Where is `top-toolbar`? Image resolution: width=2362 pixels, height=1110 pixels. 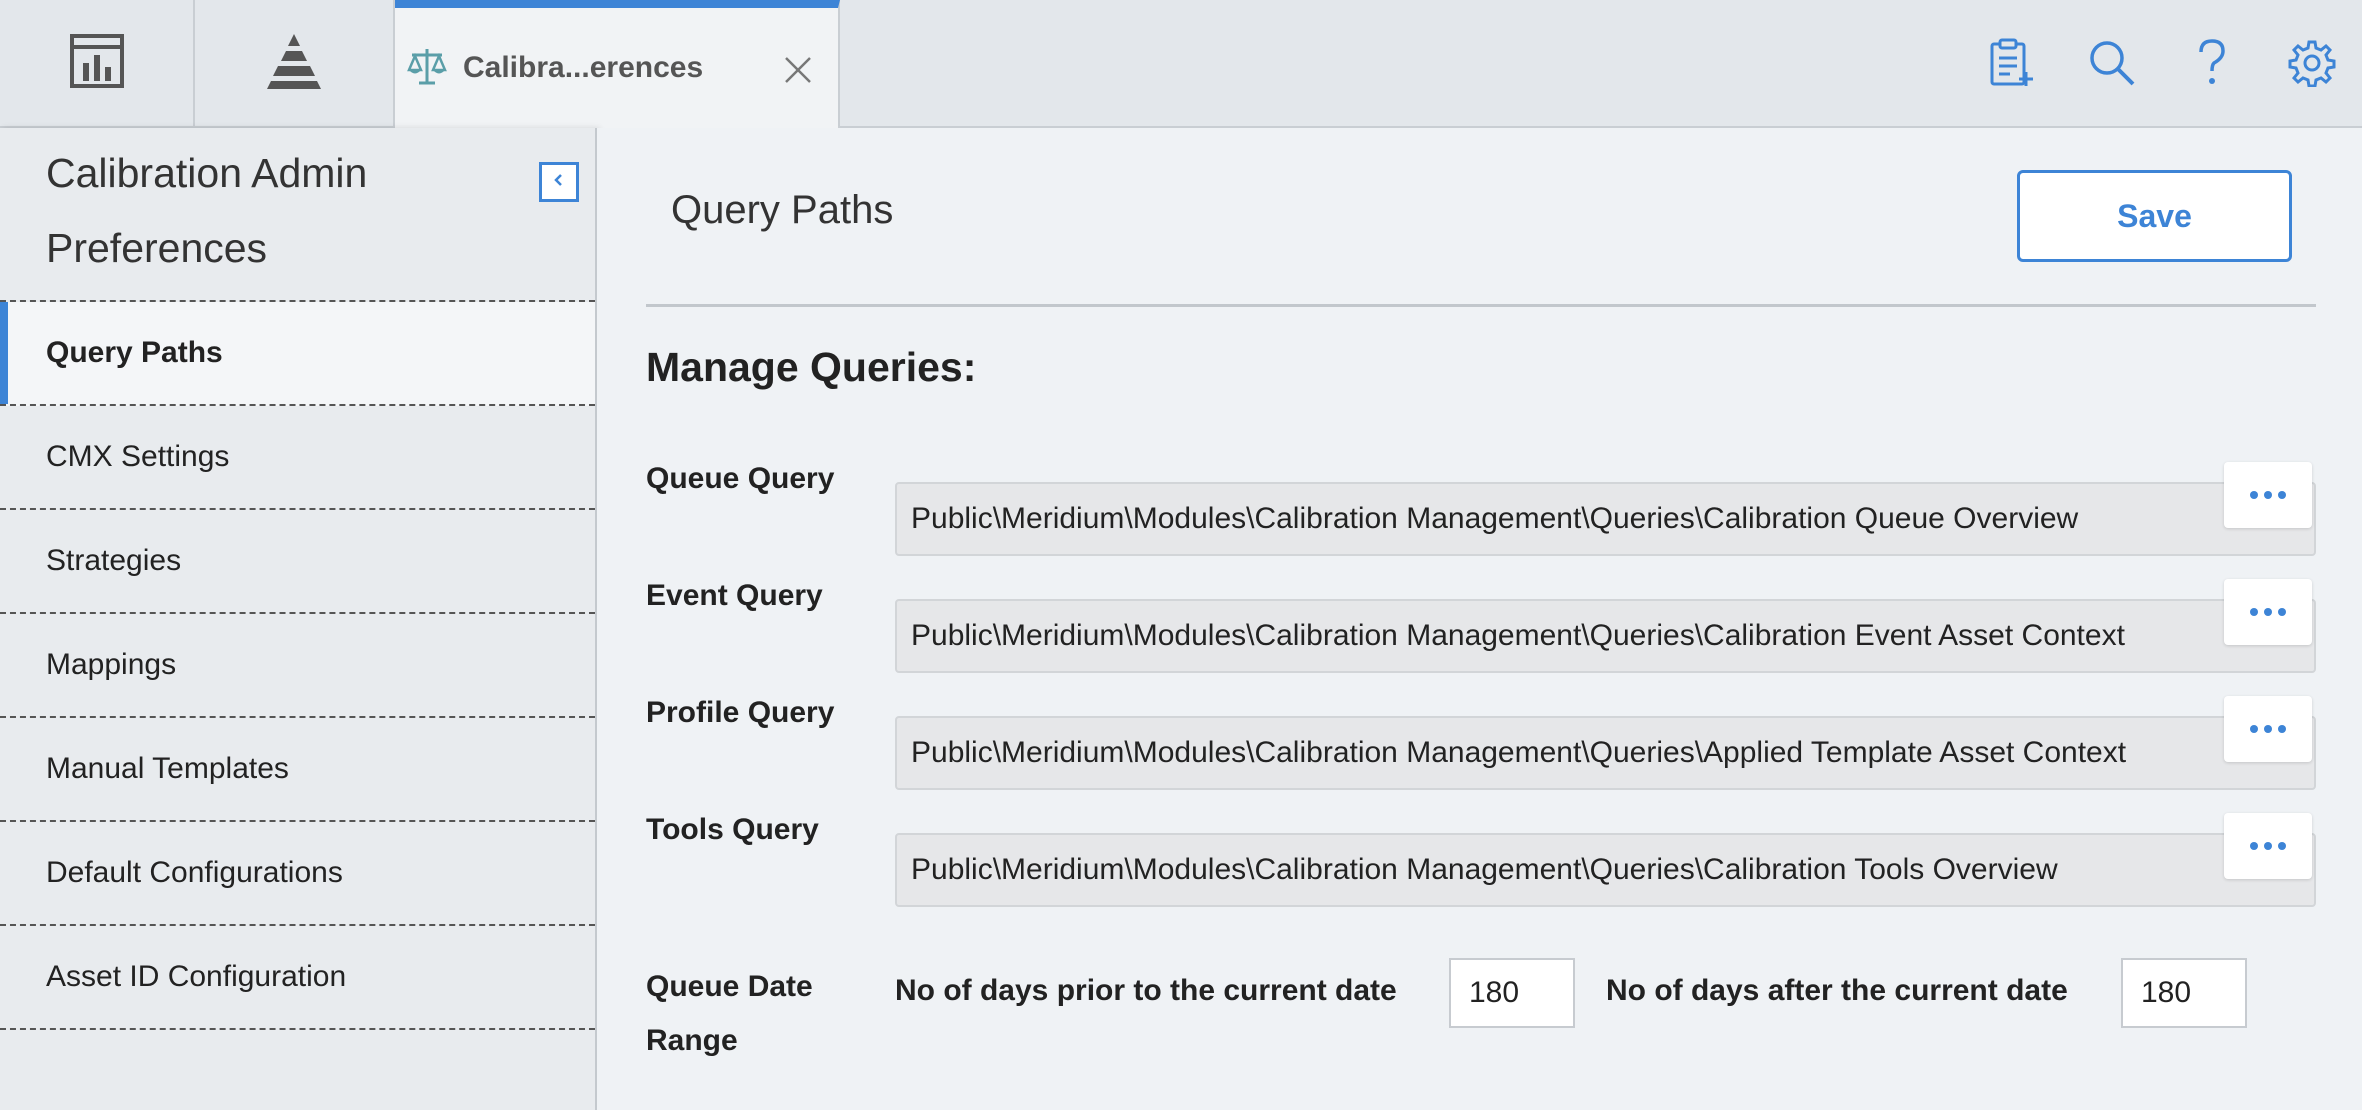 top-toolbar is located at coordinates (2162, 63).